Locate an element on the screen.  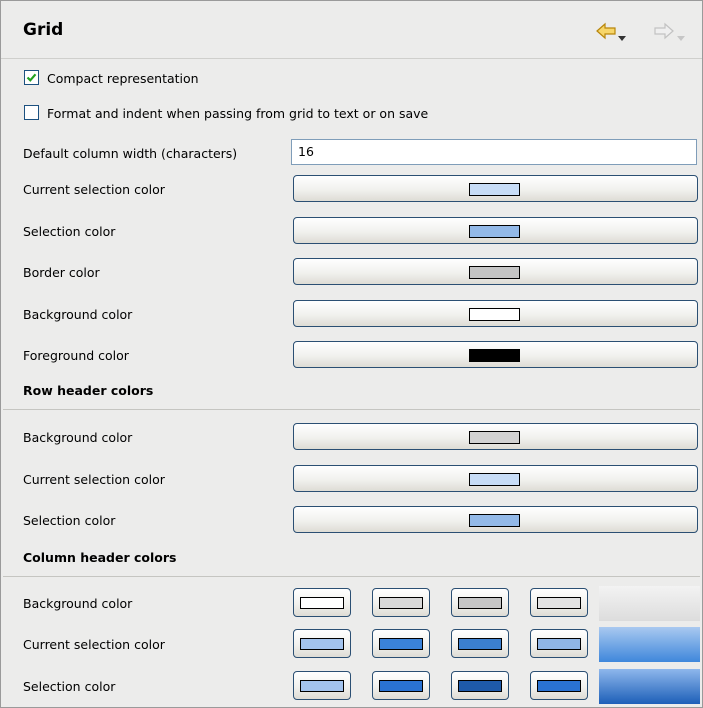
grid-current-selection-color-label: Current selection color is located at coordinates (94, 189).